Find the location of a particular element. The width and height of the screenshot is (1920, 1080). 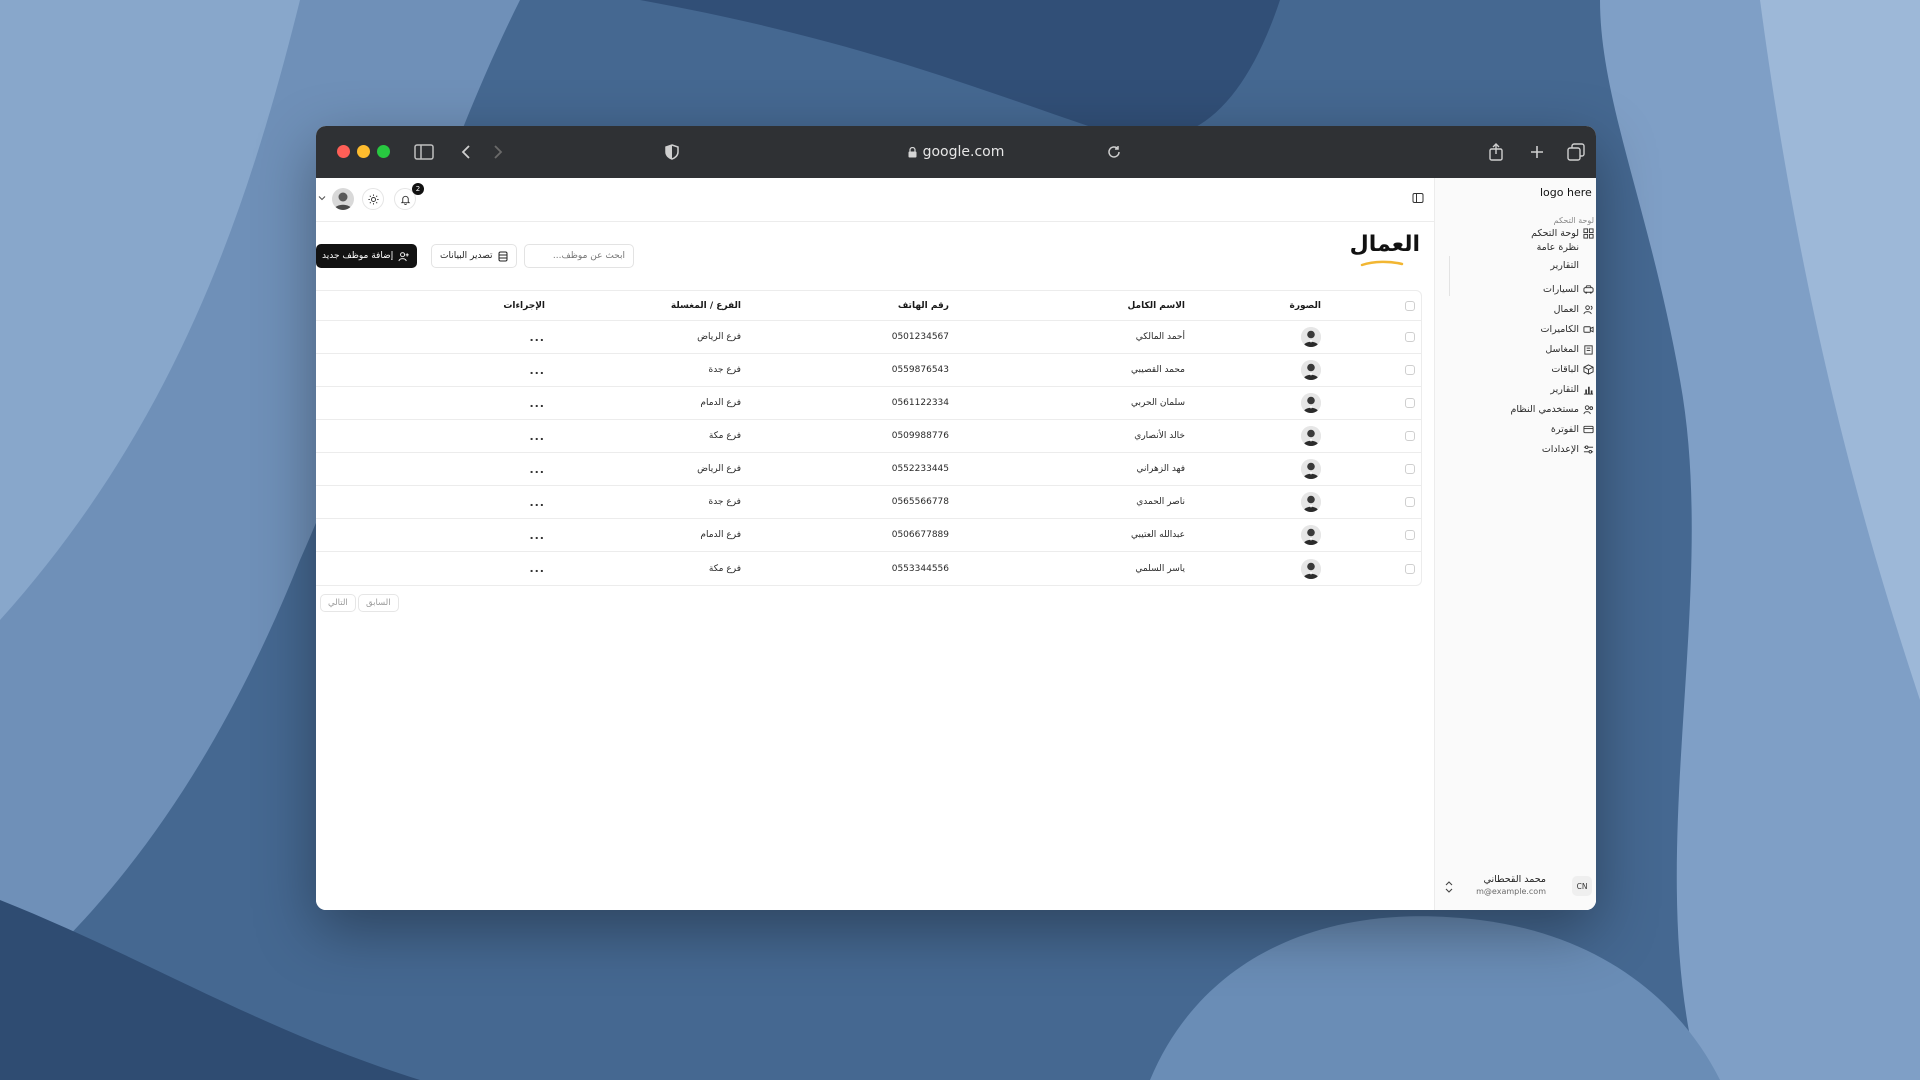

user-profile-menu: CN محمد القحطاني m@example.com is located at coordinates (1518, 887).